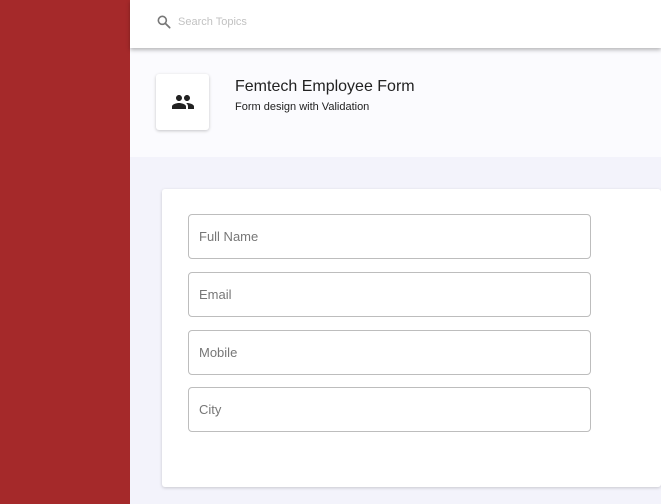  I want to click on header-icon-card, so click(182, 102).